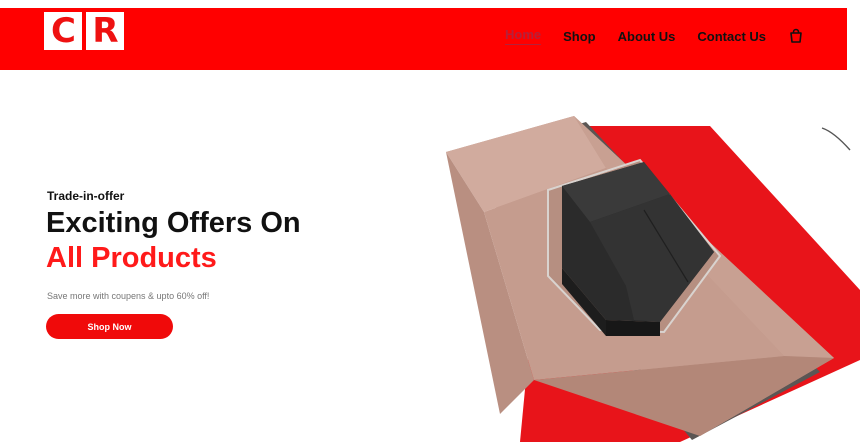  Describe the element at coordinates (796, 36) in the screenshot. I see `shopping-bag-icon` at that location.